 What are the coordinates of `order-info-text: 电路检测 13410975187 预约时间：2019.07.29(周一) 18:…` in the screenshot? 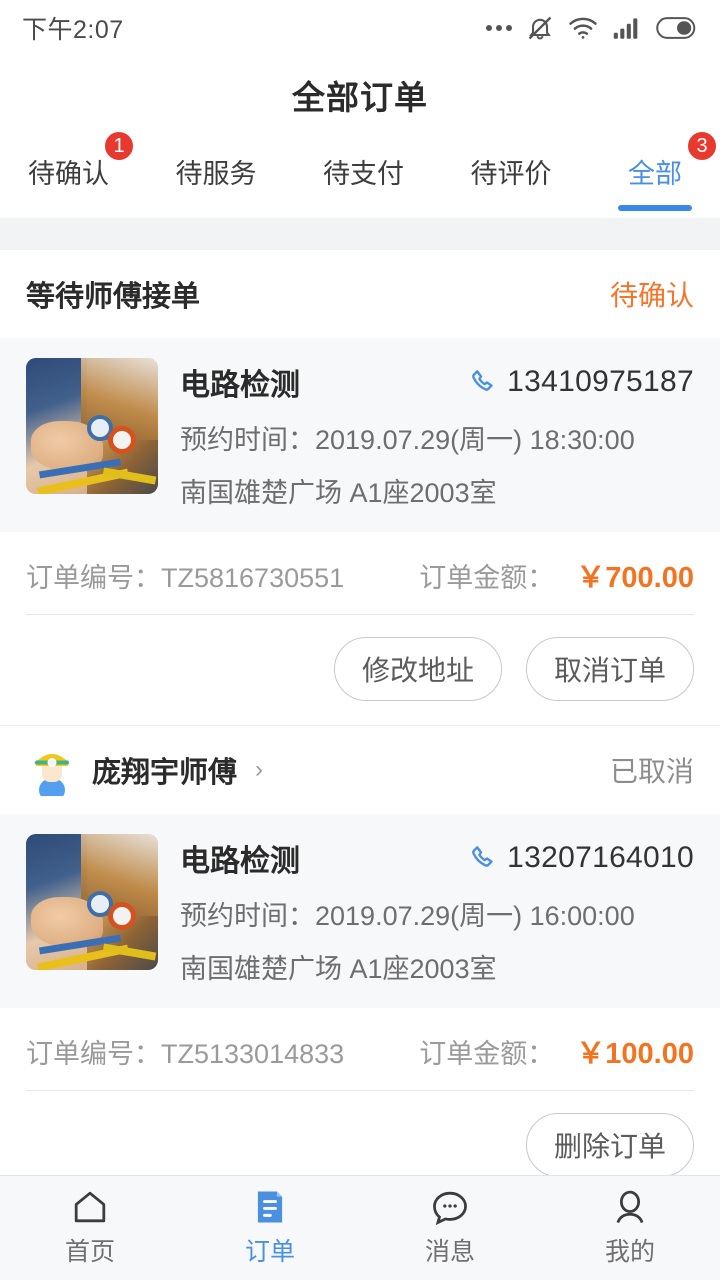 It's located at (437, 434).